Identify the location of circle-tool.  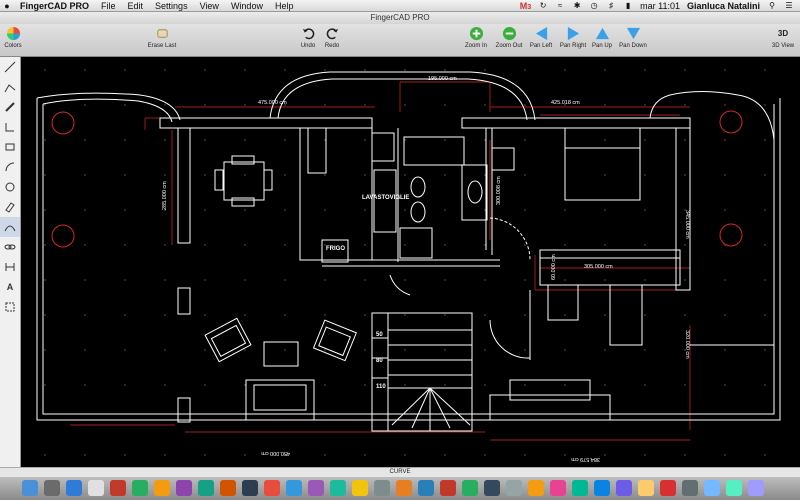
(10, 187).